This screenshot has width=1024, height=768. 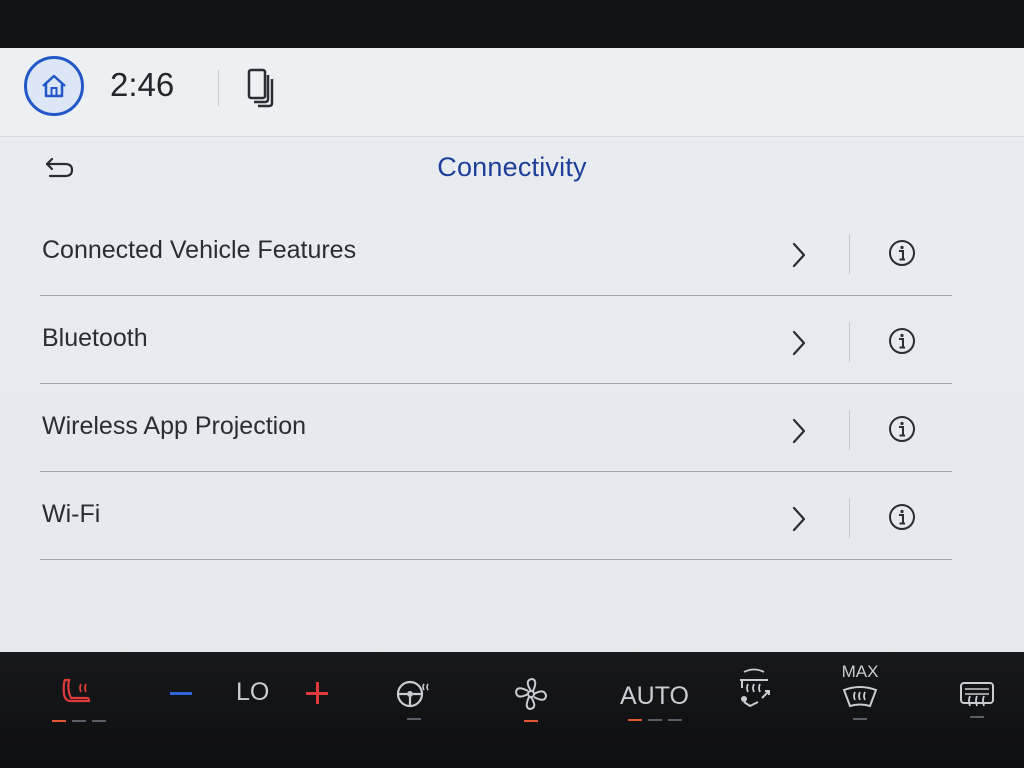 I want to click on top-bezel, so click(x=512, y=24).